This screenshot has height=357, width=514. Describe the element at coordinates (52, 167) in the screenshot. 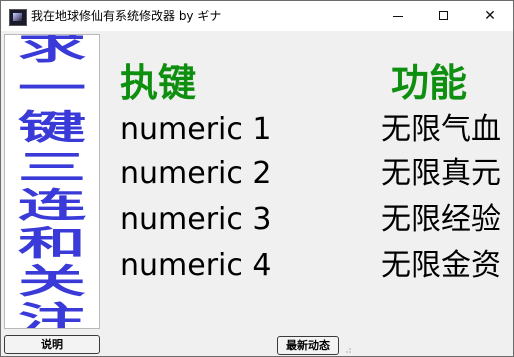

I see `banner-char: 三` at that location.